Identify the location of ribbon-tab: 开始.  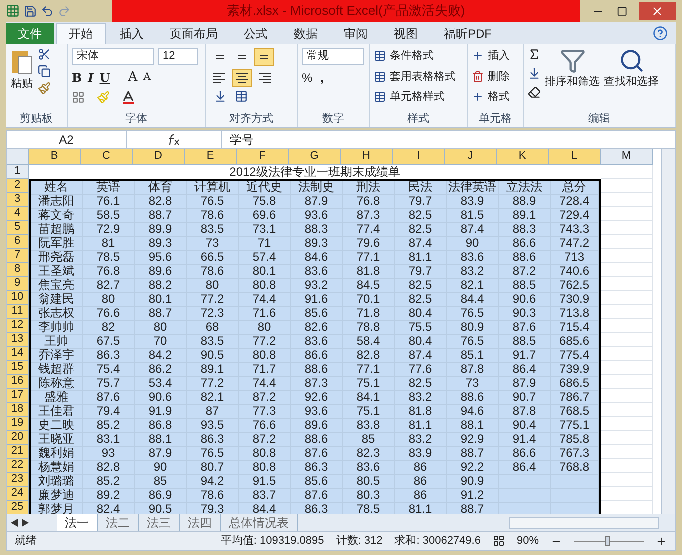
(81, 33).